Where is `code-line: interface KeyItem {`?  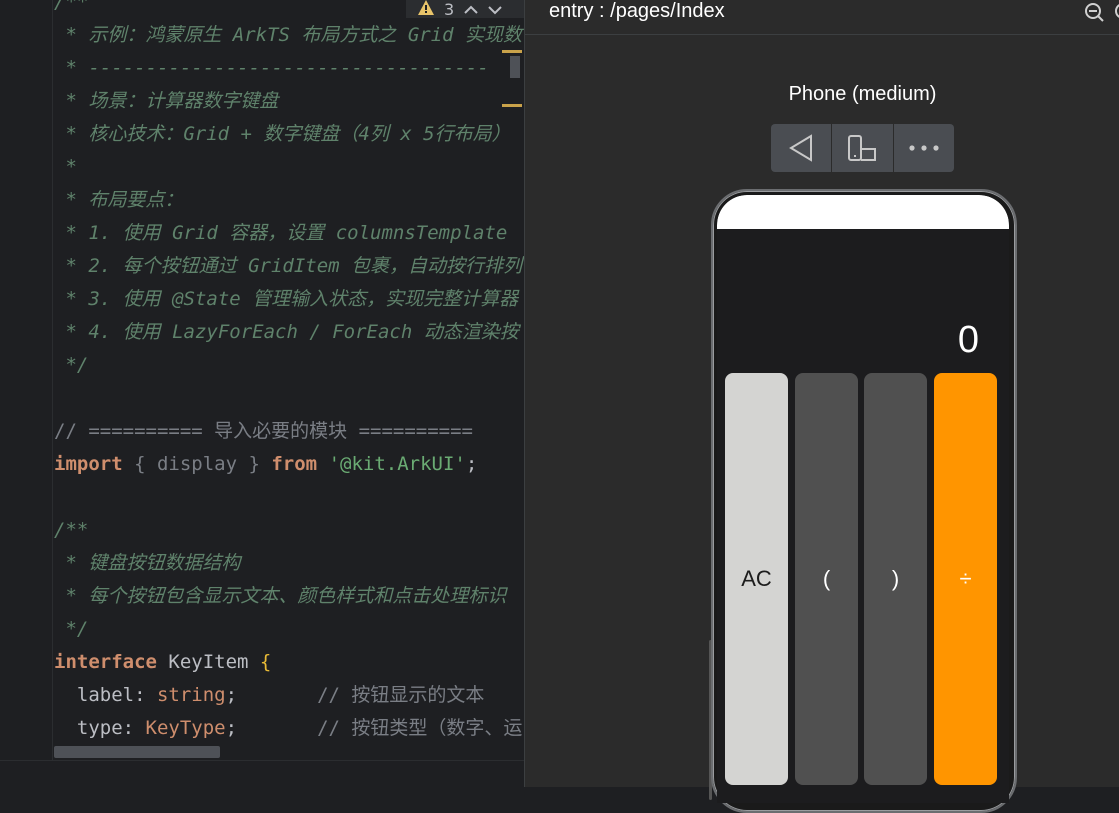 code-line: interface KeyItem { is located at coordinates (162, 662).